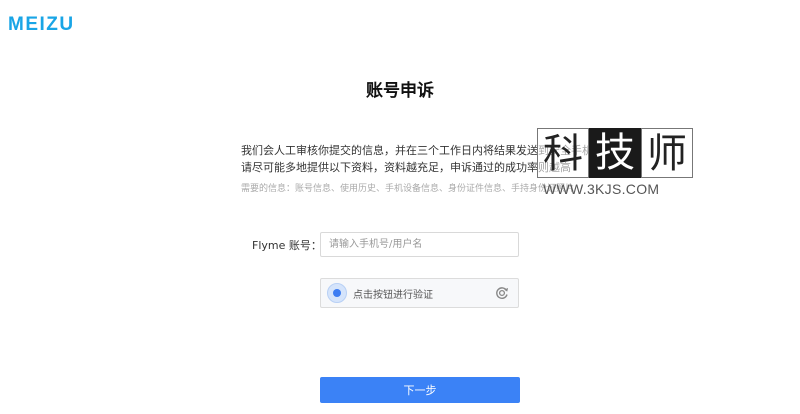 This screenshot has width=800, height=414. What do you see at coordinates (337, 293) in the screenshot?
I see `captcha-dot-icon` at bounding box center [337, 293].